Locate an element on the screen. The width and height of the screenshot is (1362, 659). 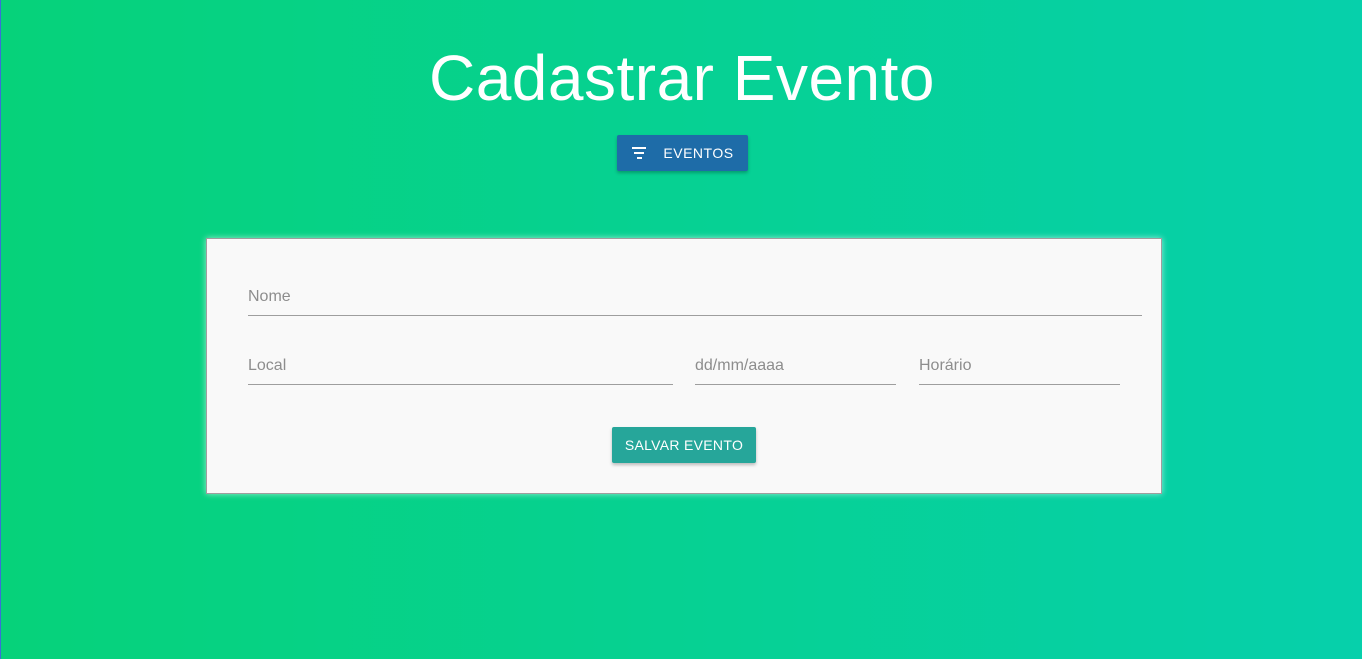
events-button: EVENTOS is located at coordinates (682, 153).